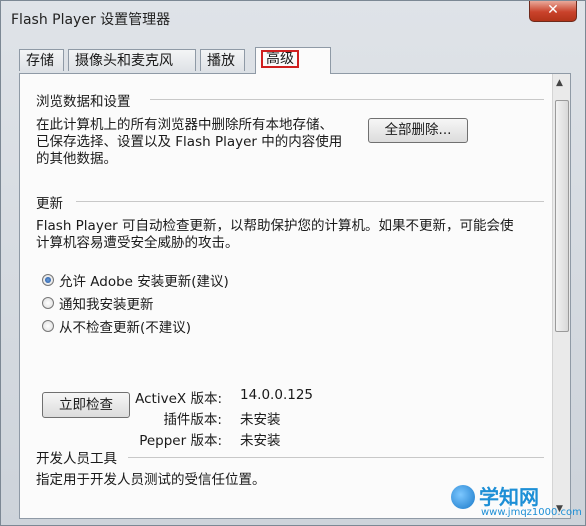 This screenshot has width=586, height=526. Describe the element at coordinates (48, 280) in the screenshot. I see `radio-selected-icon` at that location.